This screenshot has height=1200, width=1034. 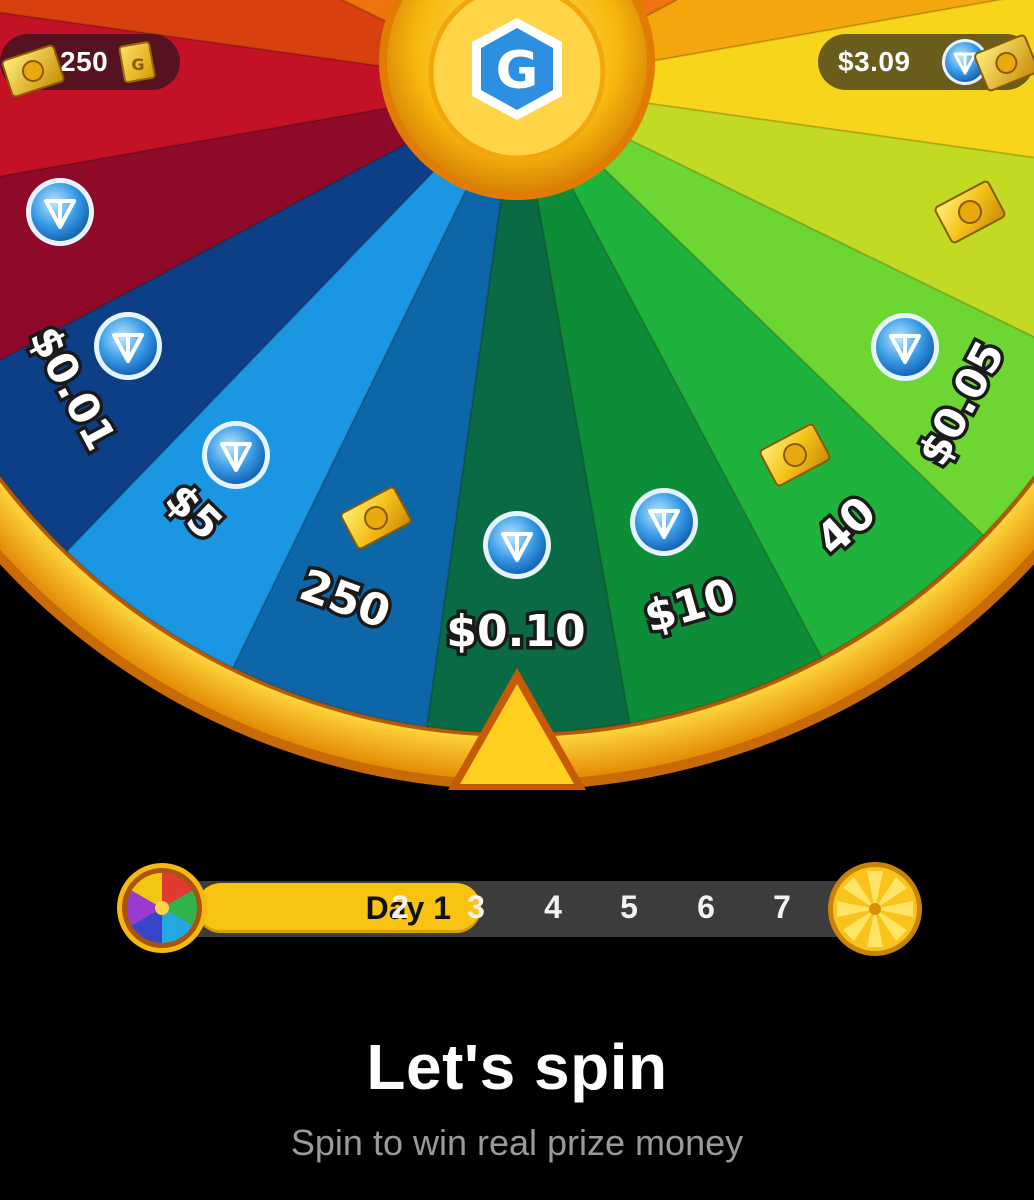 I want to click on golden-ticket-icon: G, so click(x=137, y=62).